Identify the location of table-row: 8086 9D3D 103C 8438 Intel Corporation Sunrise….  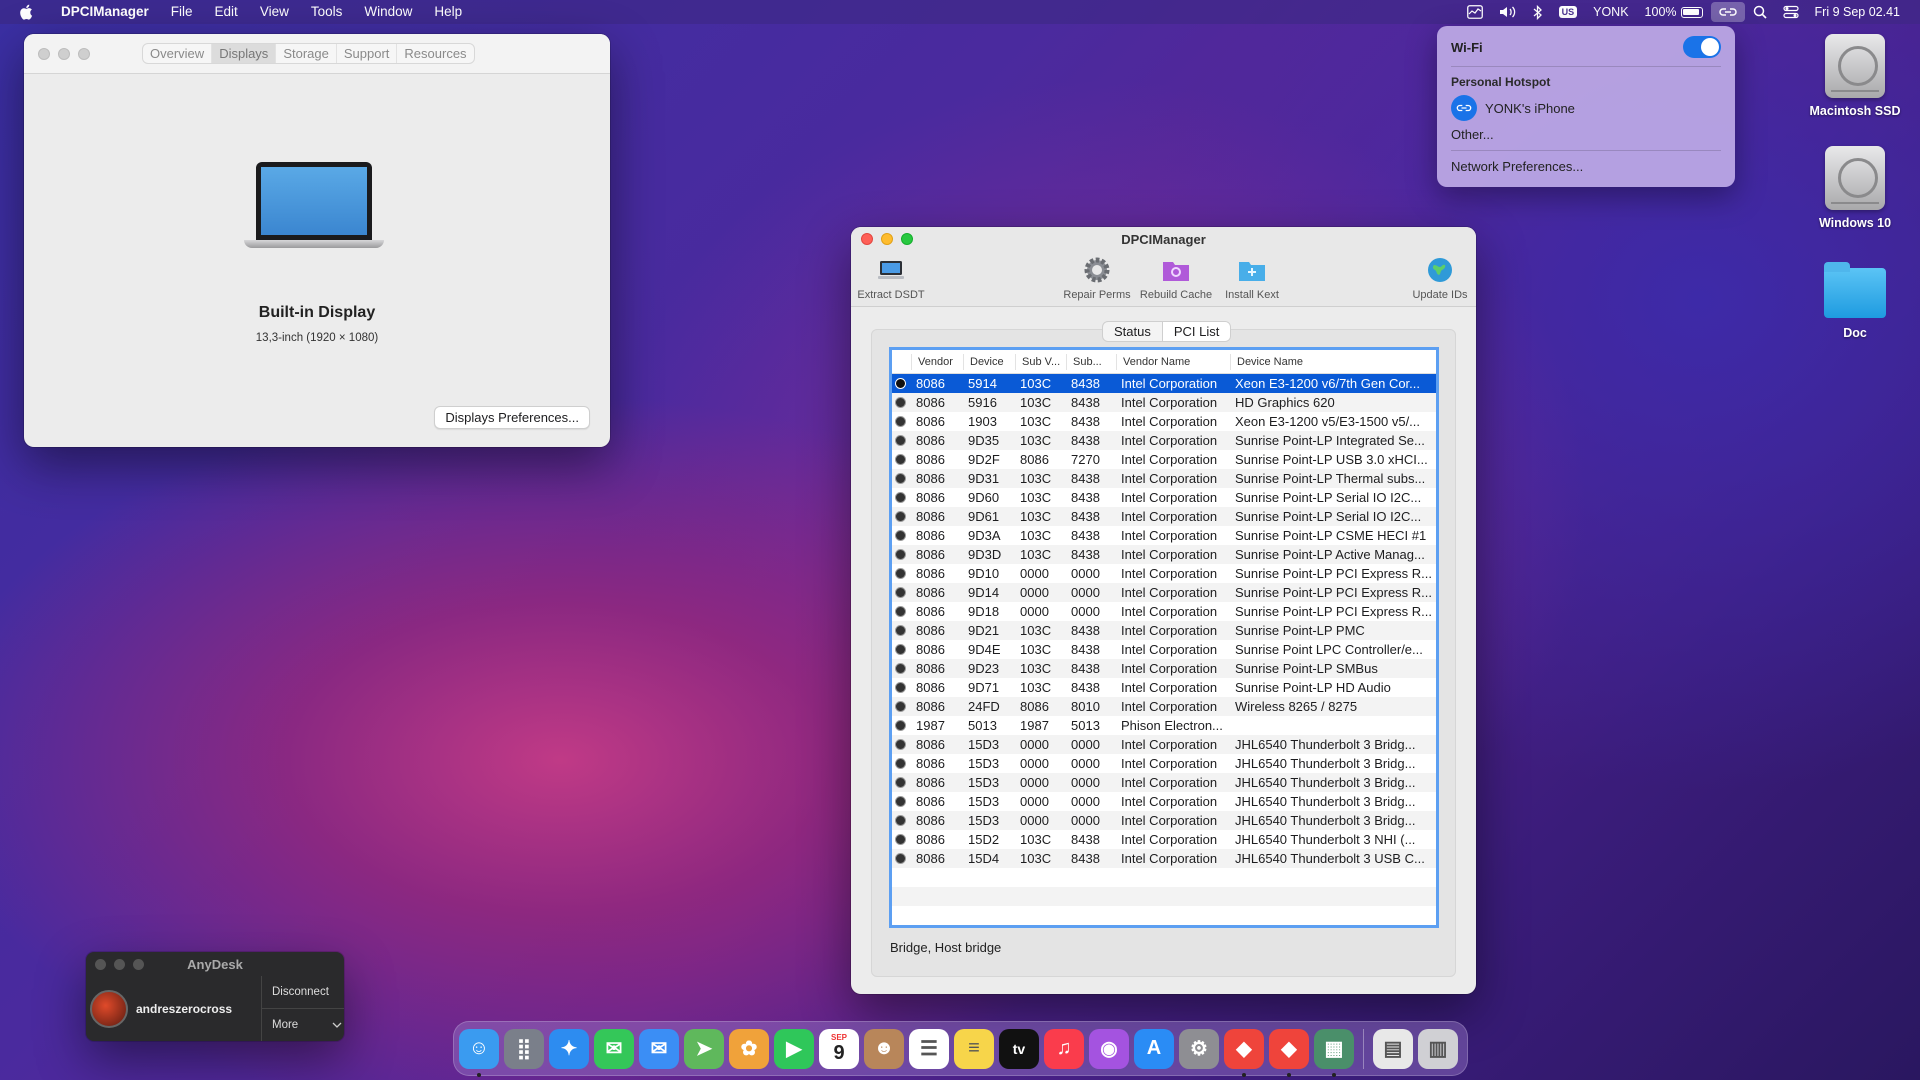
(1164, 554).